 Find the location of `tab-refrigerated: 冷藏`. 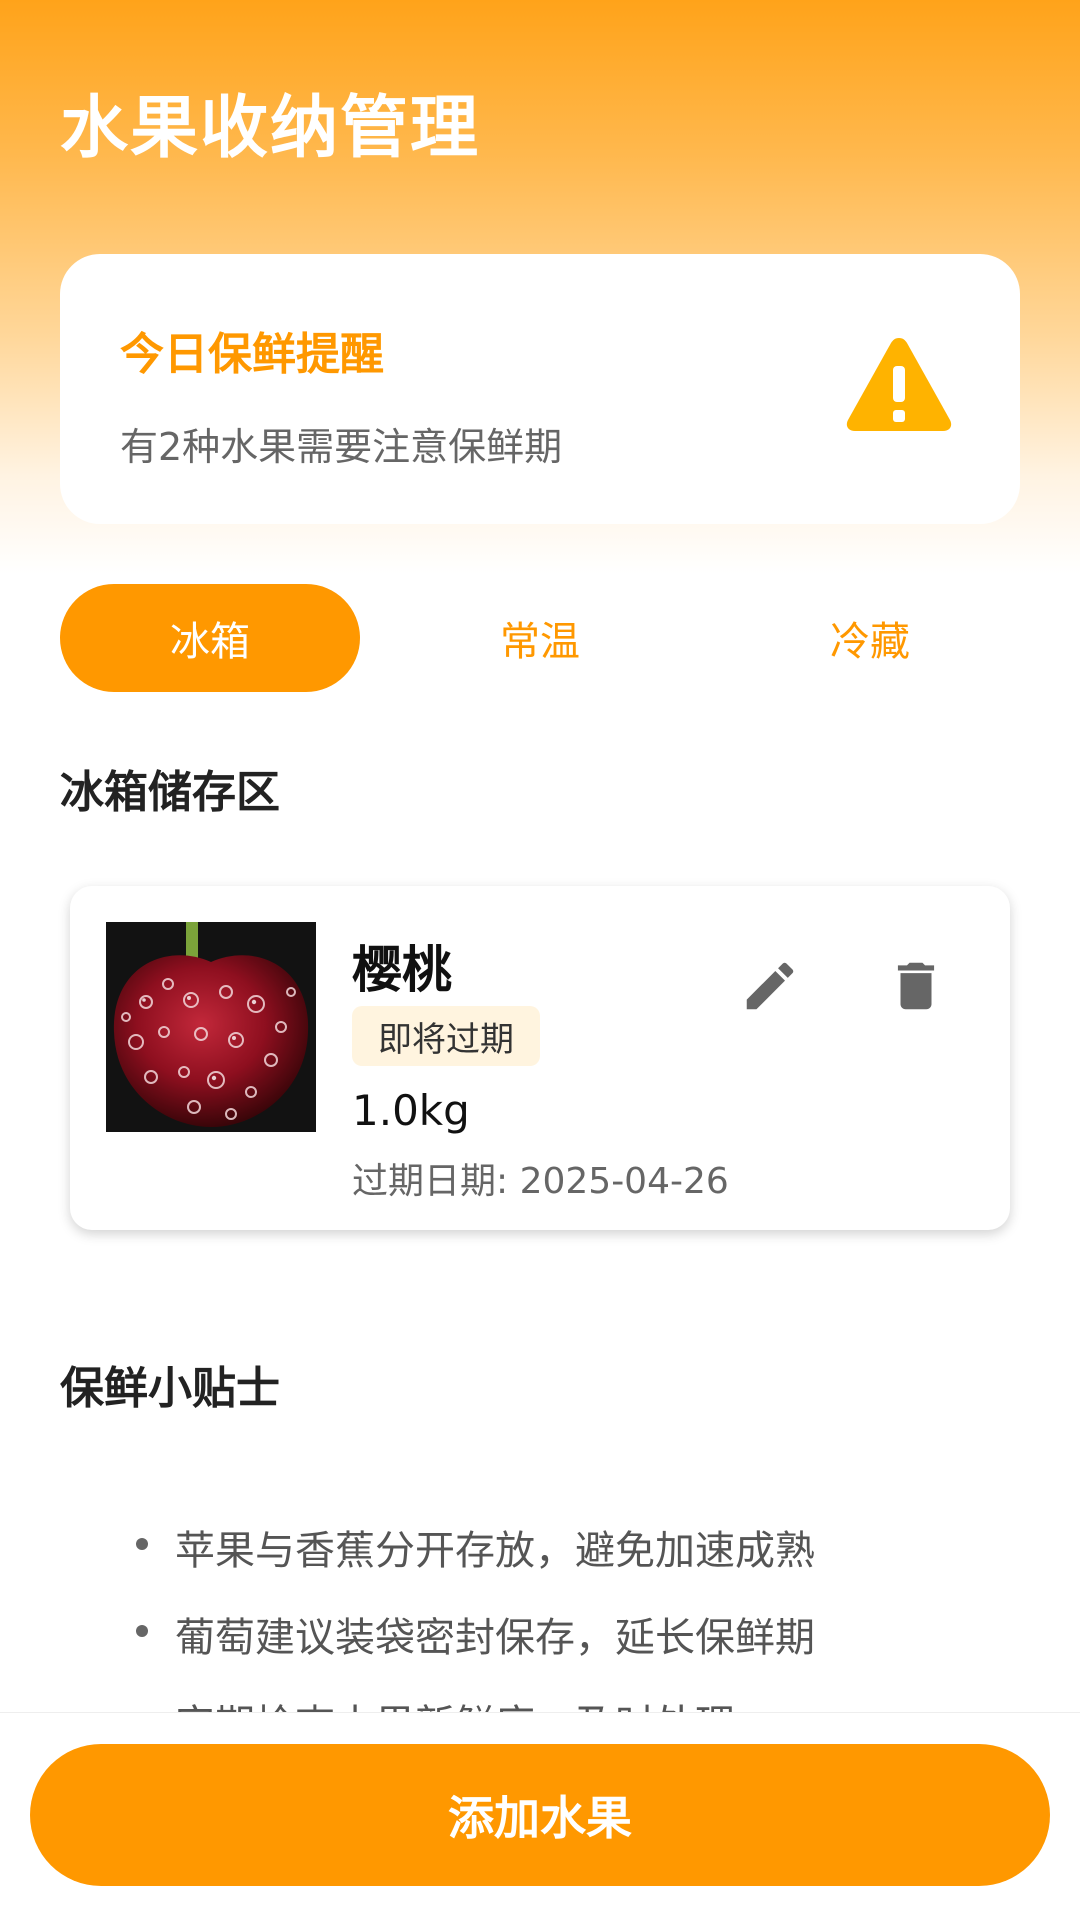

tab-refrigerated: 冷藏 is located at coordinates (870, 638).